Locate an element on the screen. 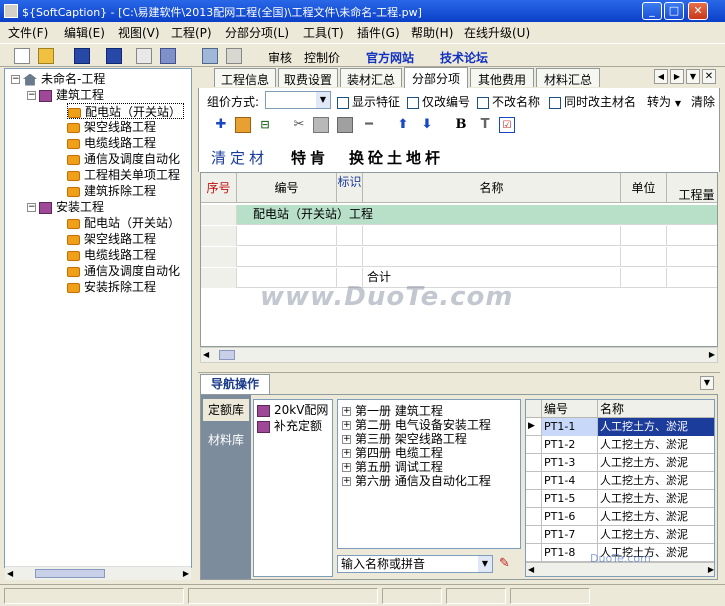 The height and width of the screenshot is (606, 725). tree-item-building-related: 工程相关单项工程 is located at coordinates (123, 175).